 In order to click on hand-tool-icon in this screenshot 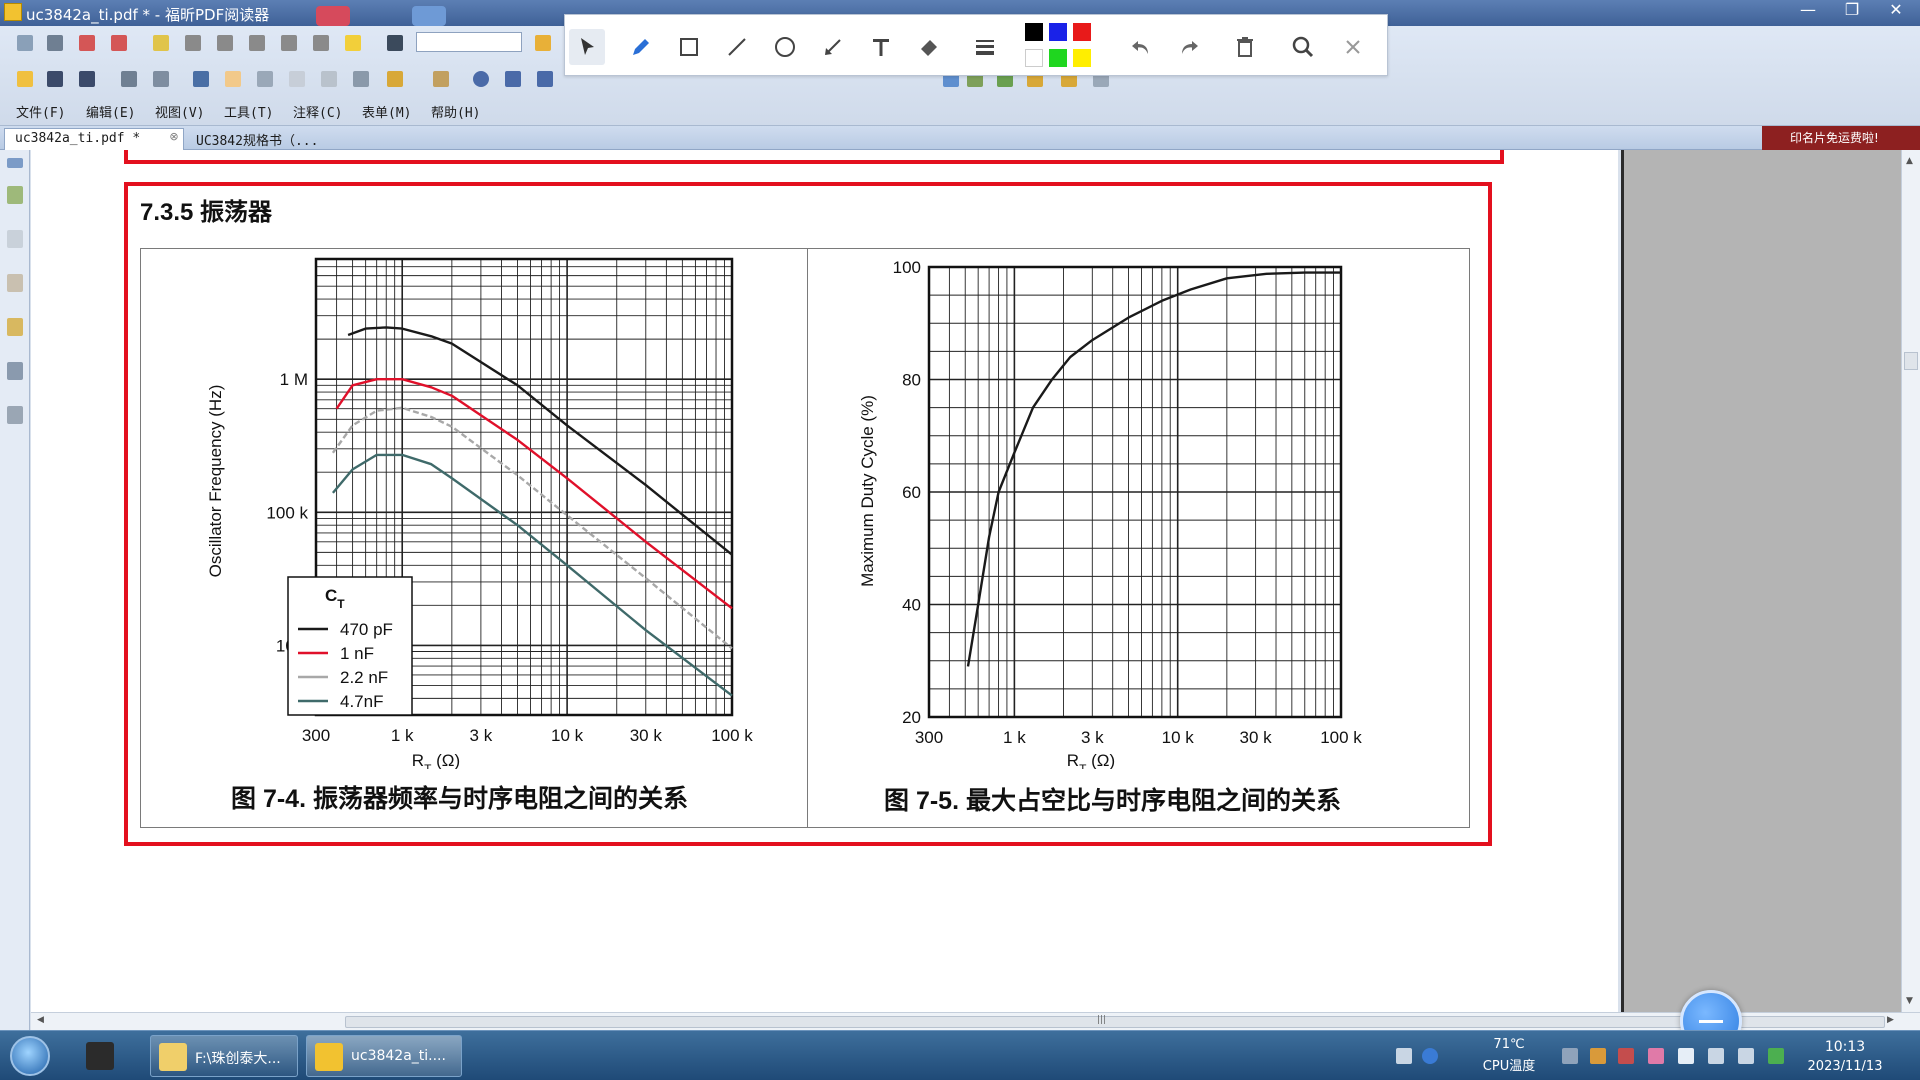, I will do `click(233, 79)`.